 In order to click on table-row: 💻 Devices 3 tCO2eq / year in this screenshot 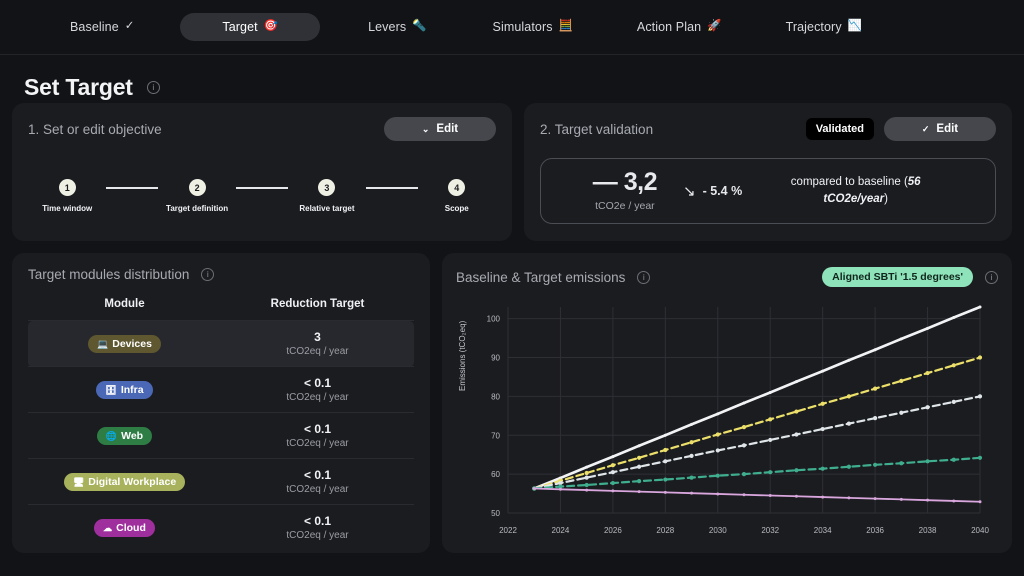, I will do `click(221, 343)`.